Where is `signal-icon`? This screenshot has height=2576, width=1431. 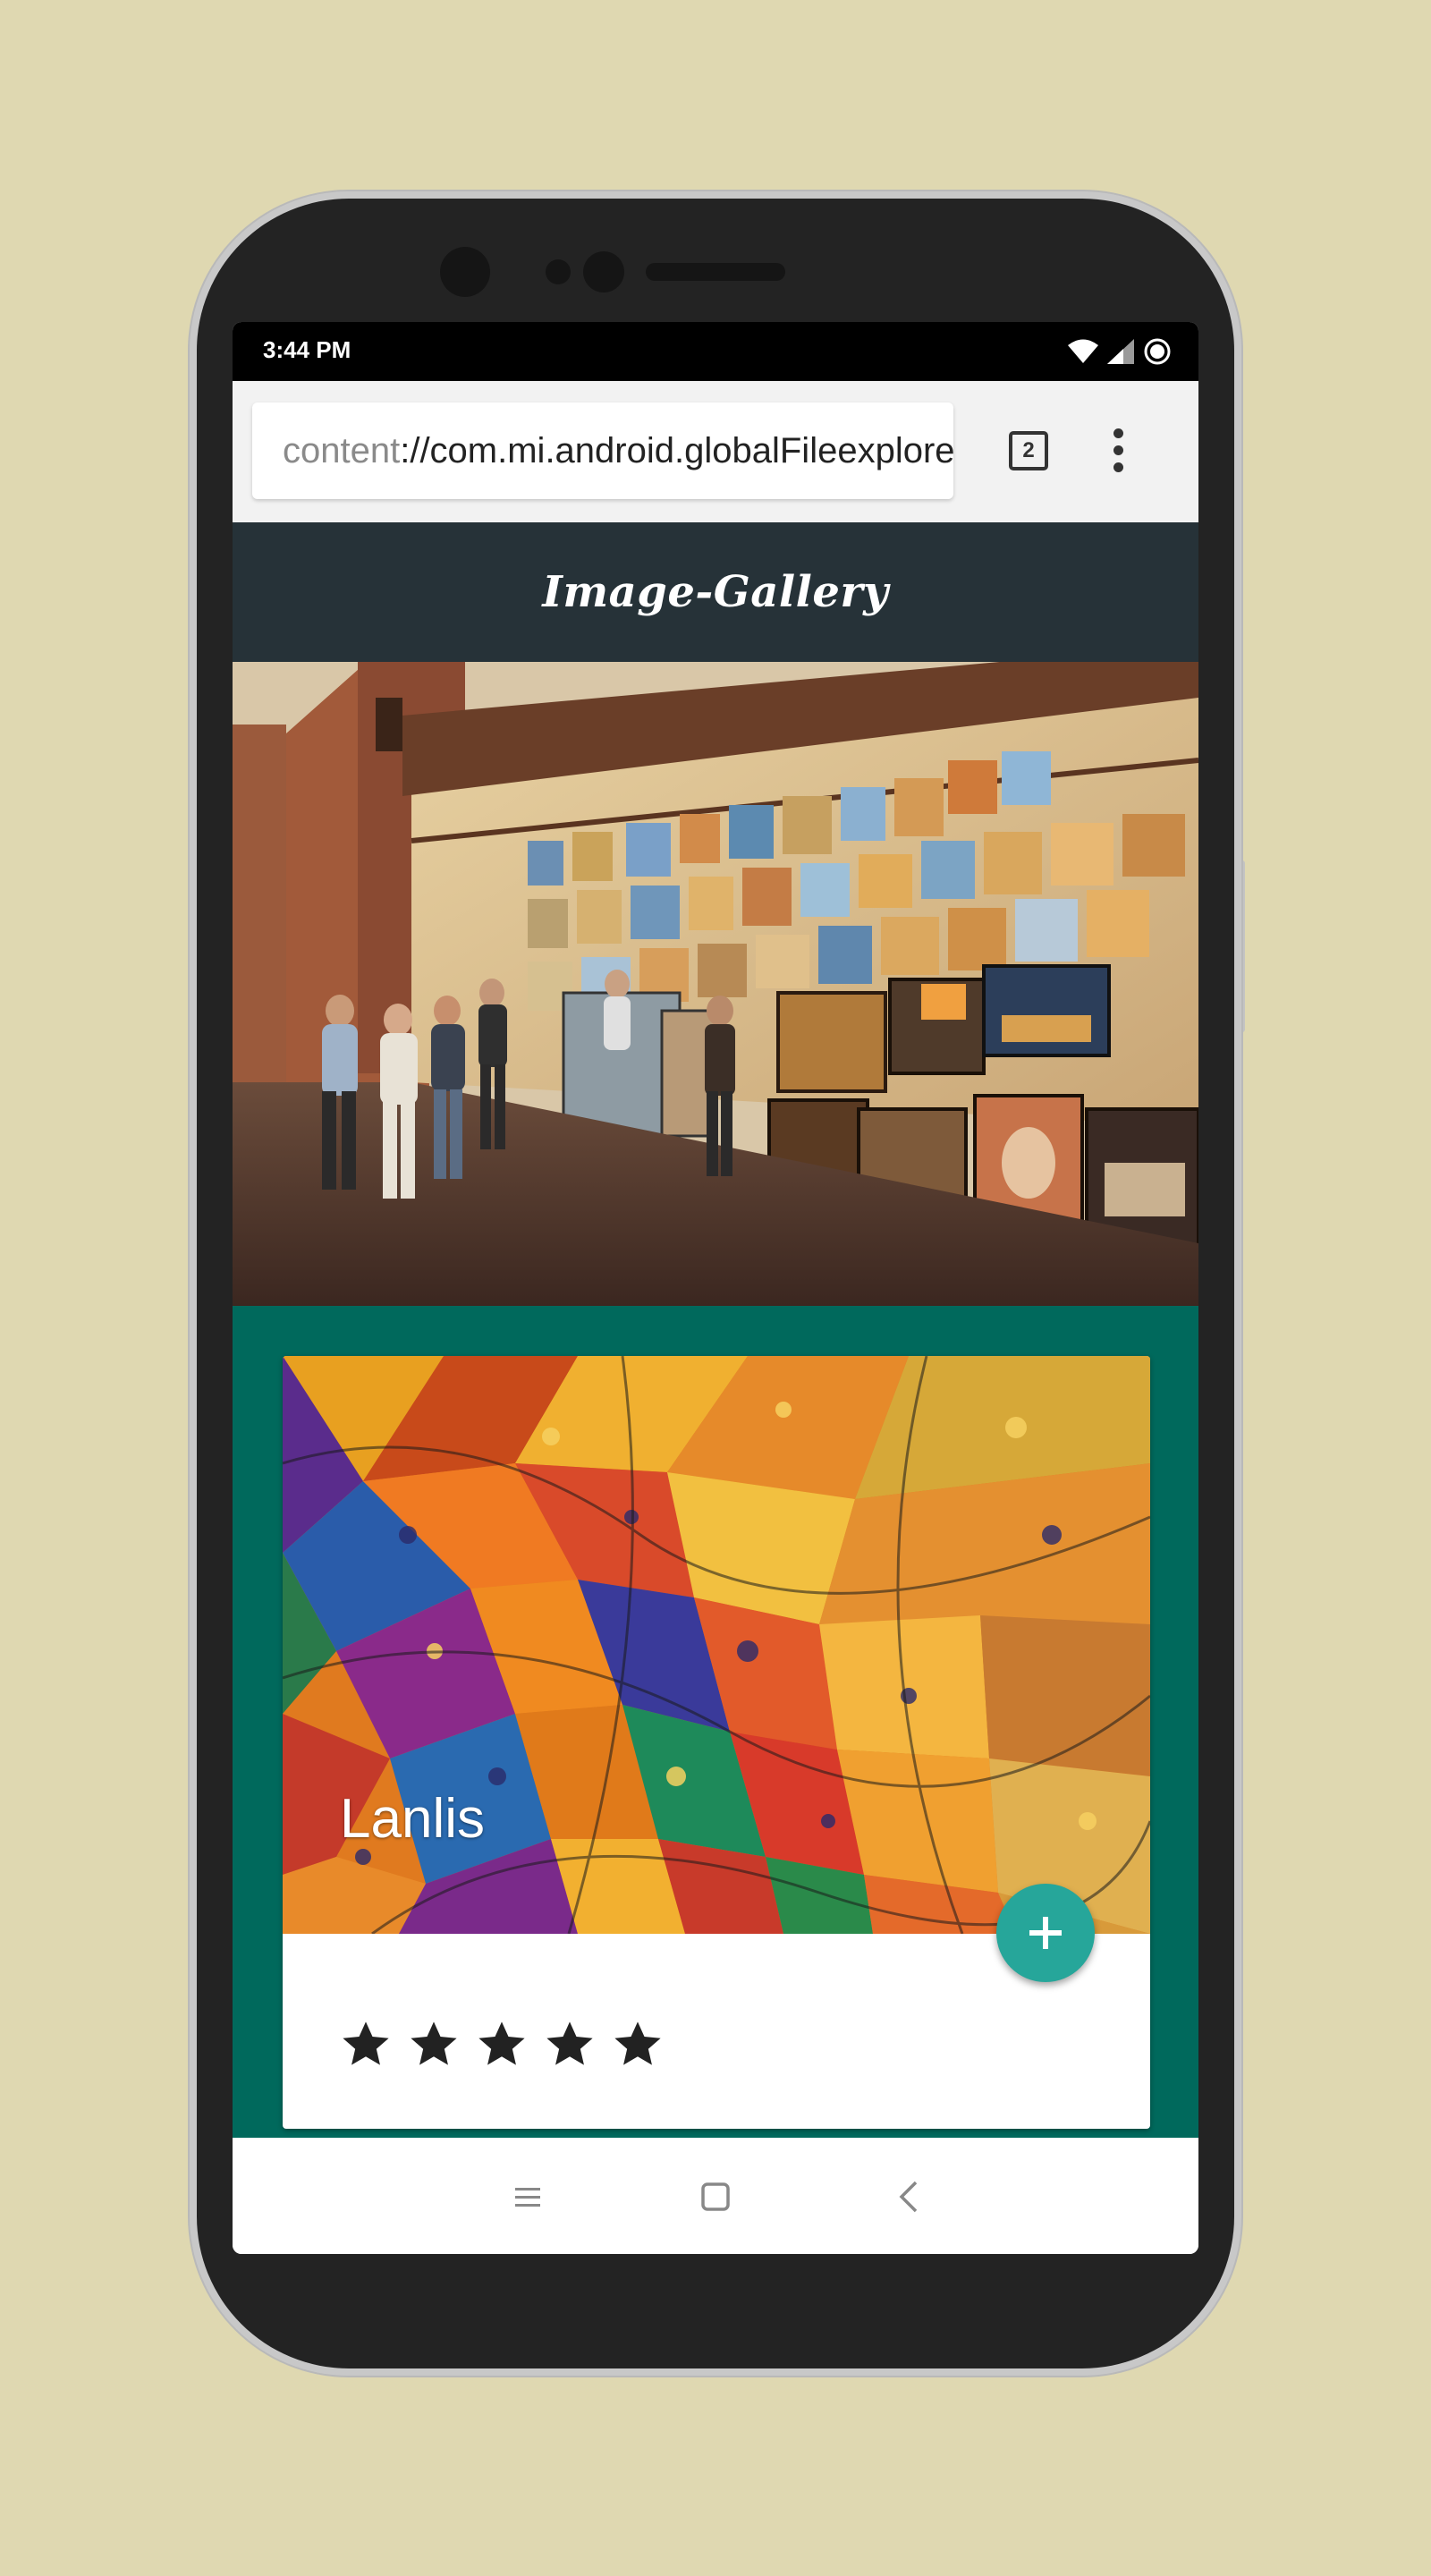 signal-icon is located at coordinates (1120, 351).